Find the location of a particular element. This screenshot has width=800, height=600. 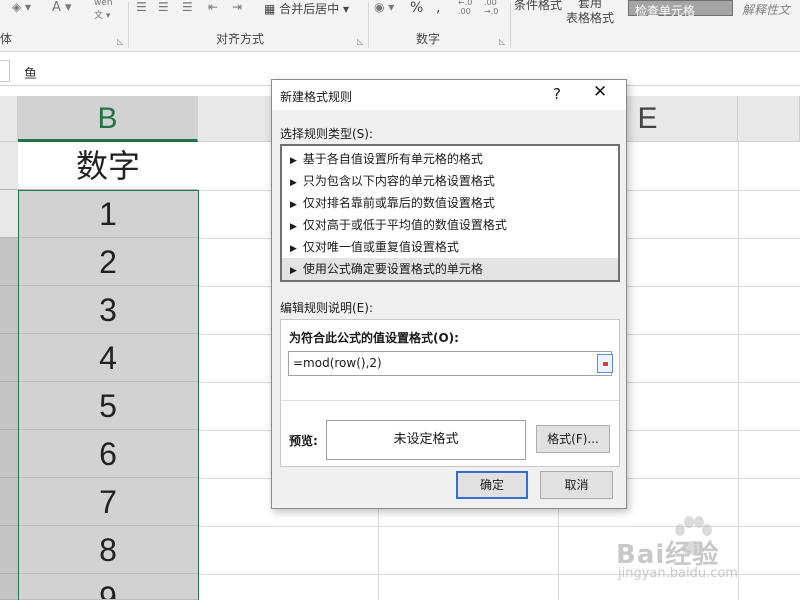

comma-button: , is located at coordinates (438, 8).